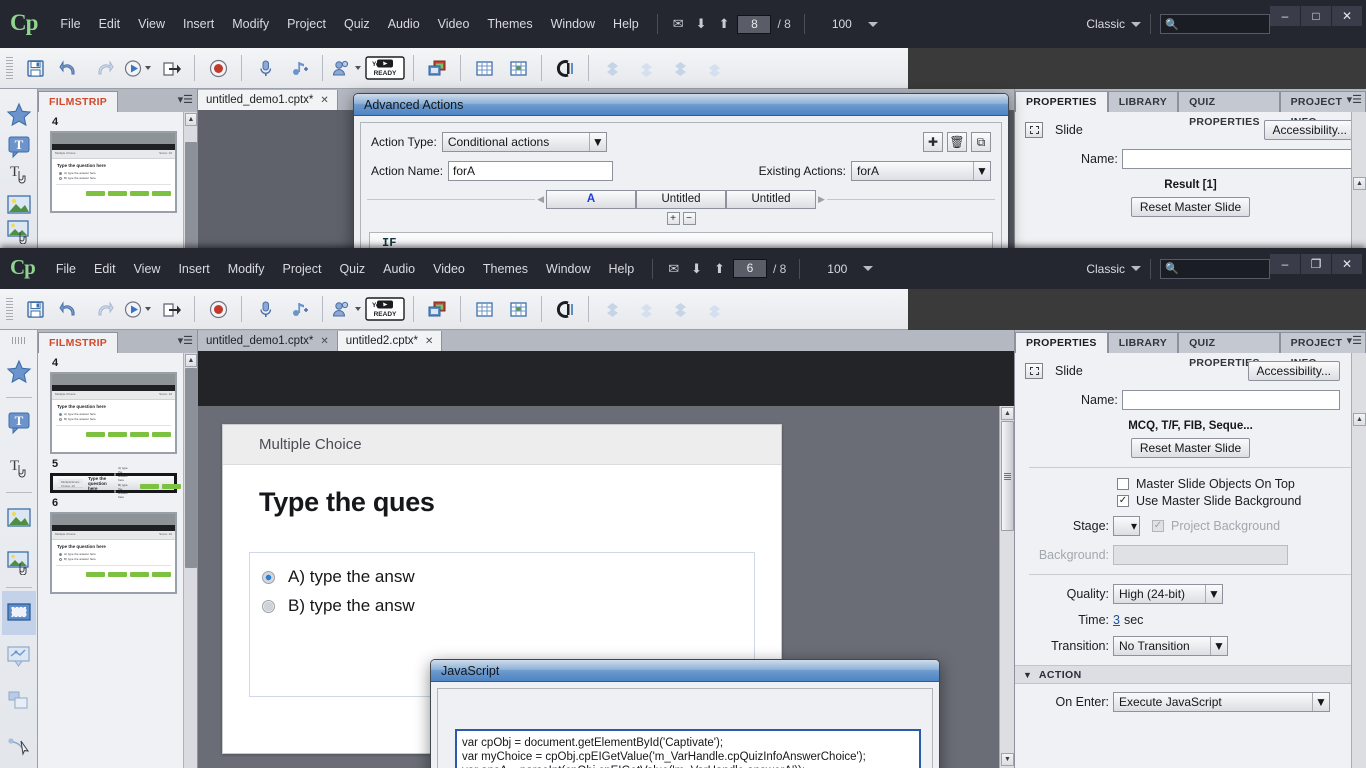  What do you see at coordinates (754, 24) in the screenshot?
I see `page-current-input: 8` at bounding box center [754, 24].